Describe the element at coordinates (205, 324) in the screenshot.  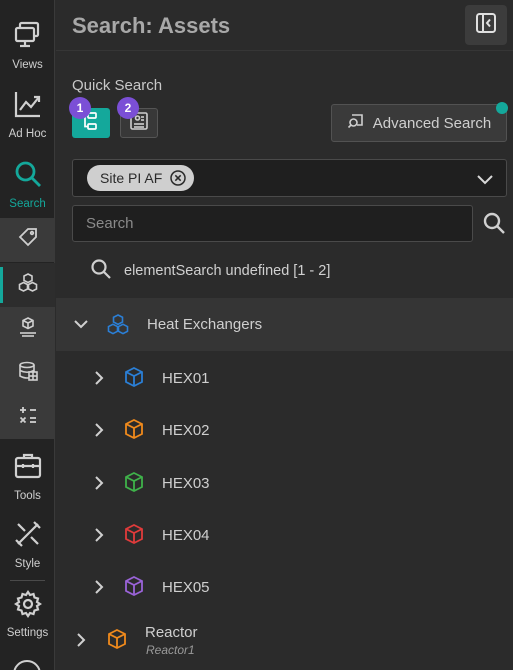
I see `tree-group-label: Heat Exchangers` at that location.